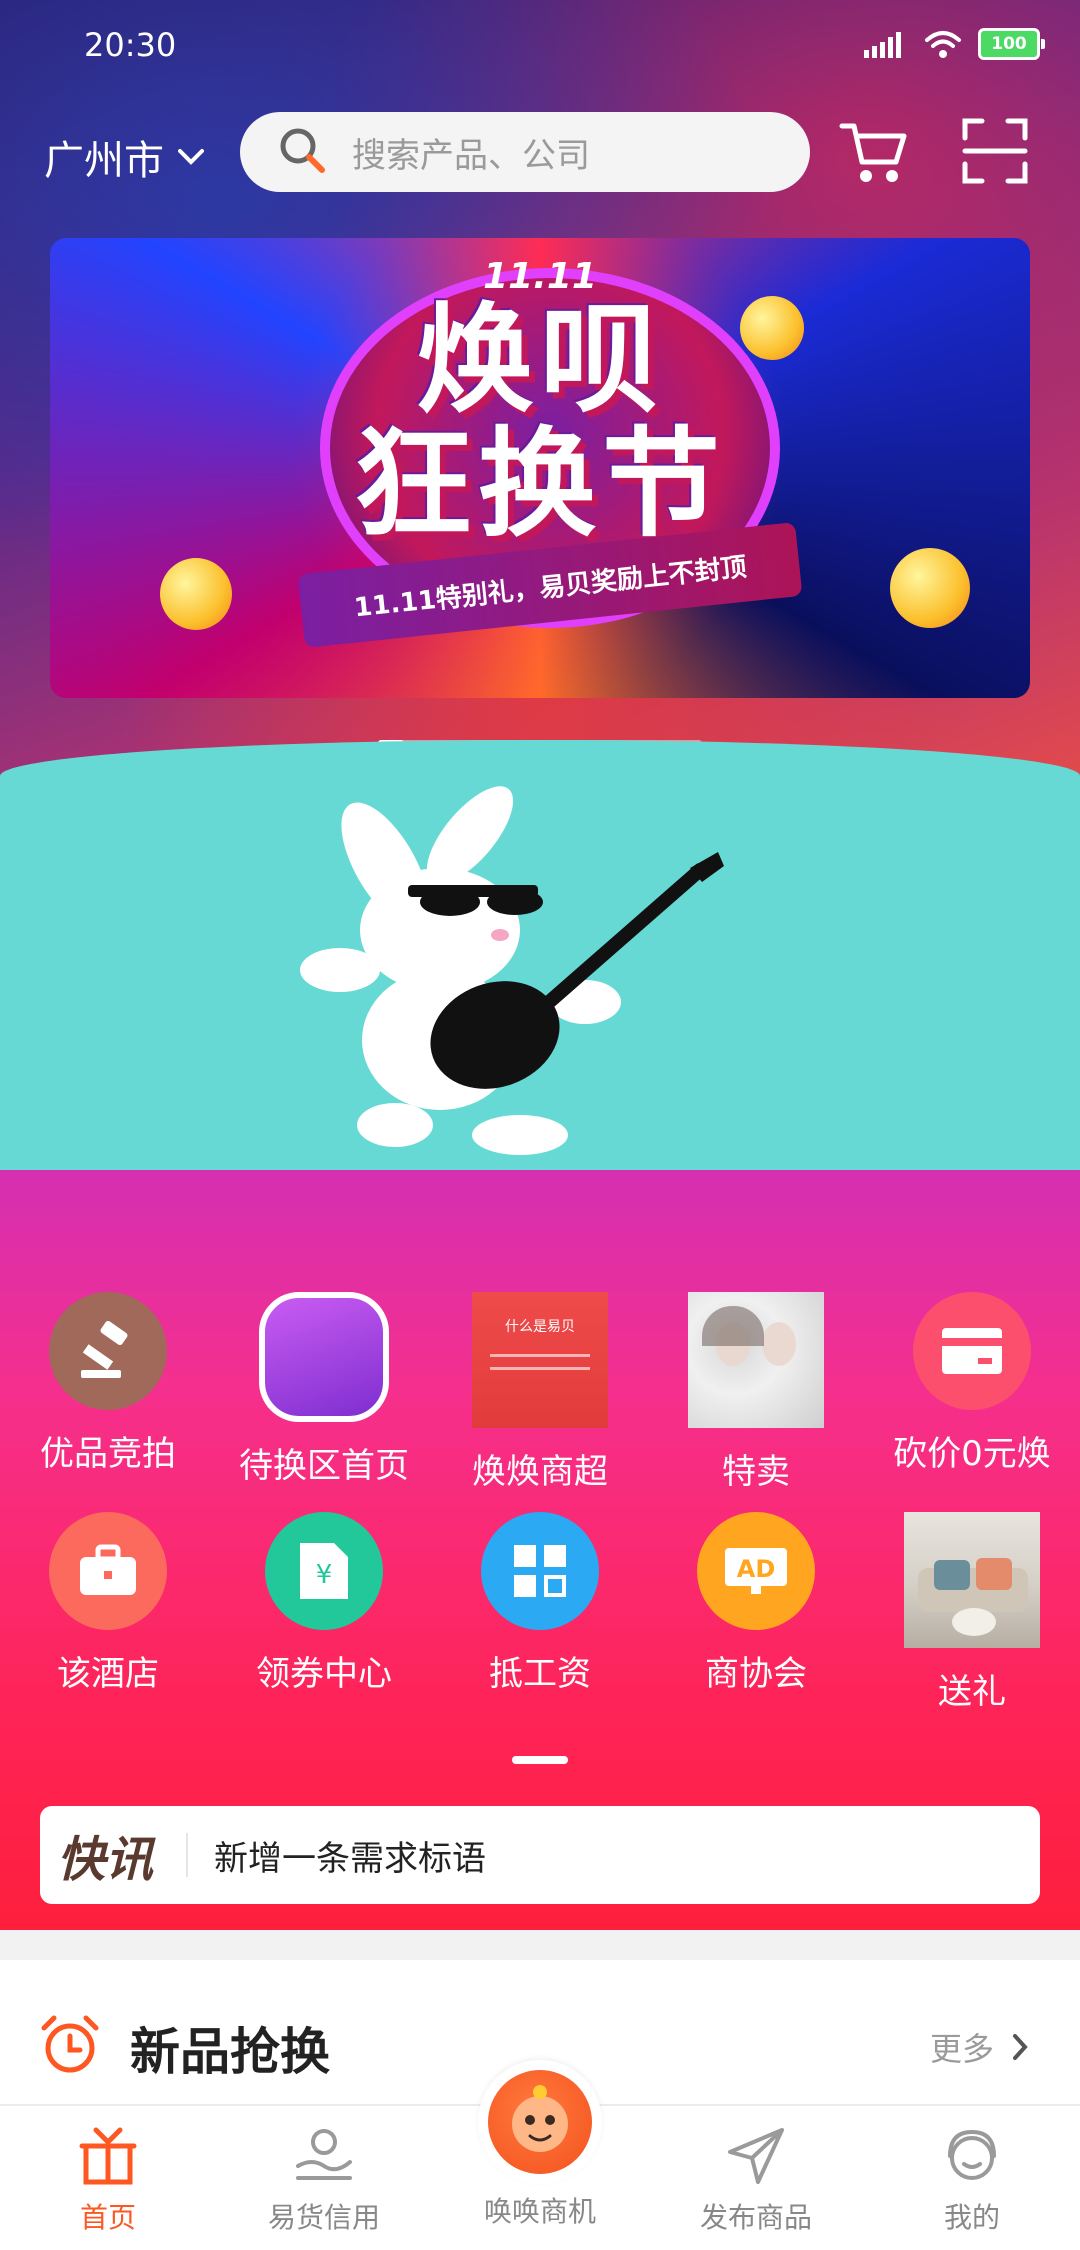  Describe the element at coordinates (324, 1466) in the screenshot. I see `grid-label: 待换区首页` at that location.